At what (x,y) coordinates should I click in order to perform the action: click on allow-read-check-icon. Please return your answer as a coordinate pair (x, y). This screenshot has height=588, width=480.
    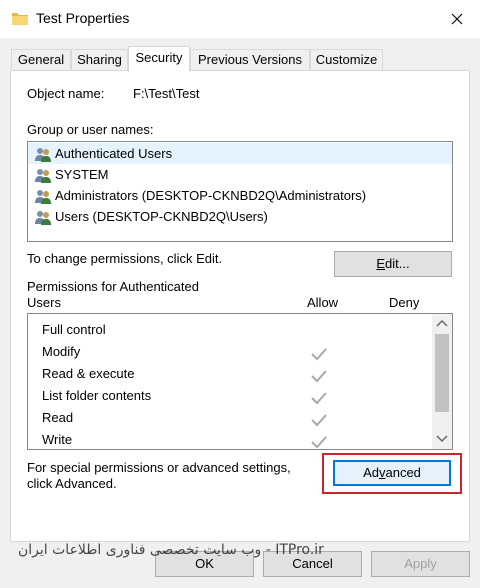
    Looking at the image, I should click on (319, 420).